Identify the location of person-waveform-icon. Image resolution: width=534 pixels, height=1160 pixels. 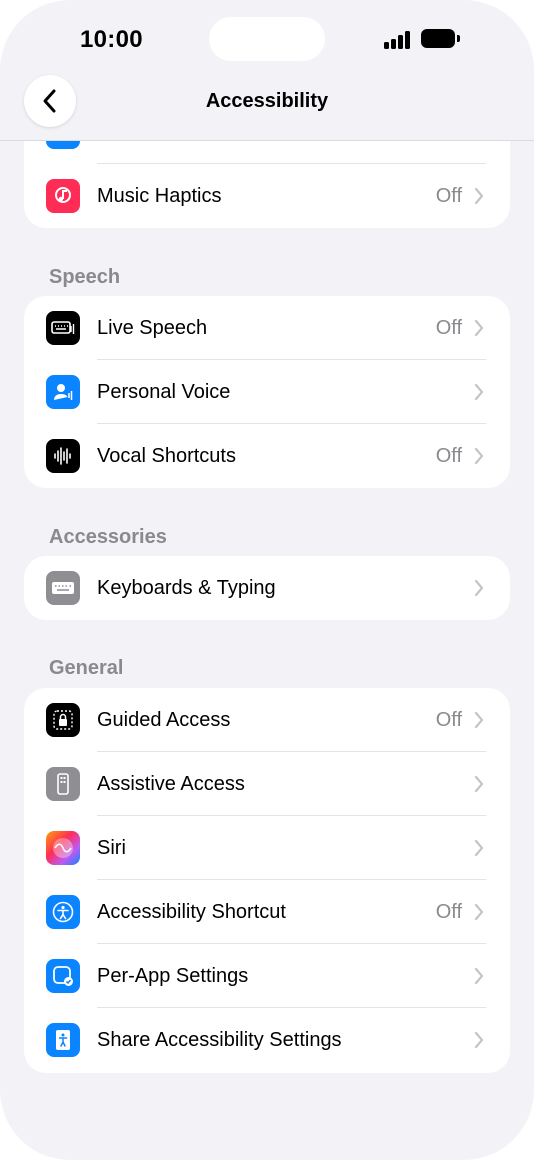
(63, 392).